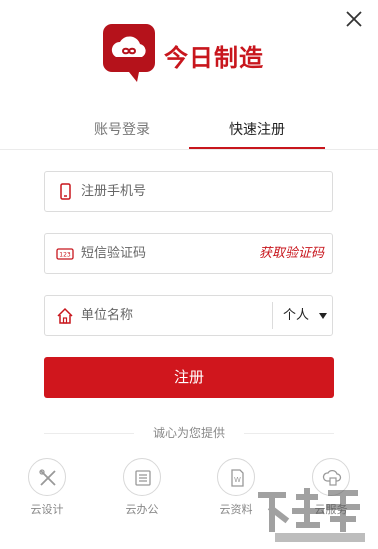 The image size is (378, 549). What do you see at coordinates (189, 149) in the screenshot?
I see `tabs-divider` at bounding box center [189, 149].